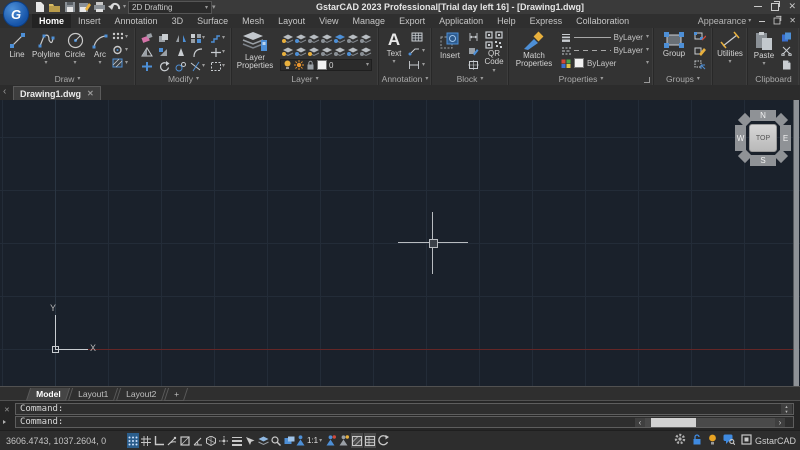 The image size is (800, 450). I want to click on annotation-scale-control: 1:1 ▾, so click(310, 440).